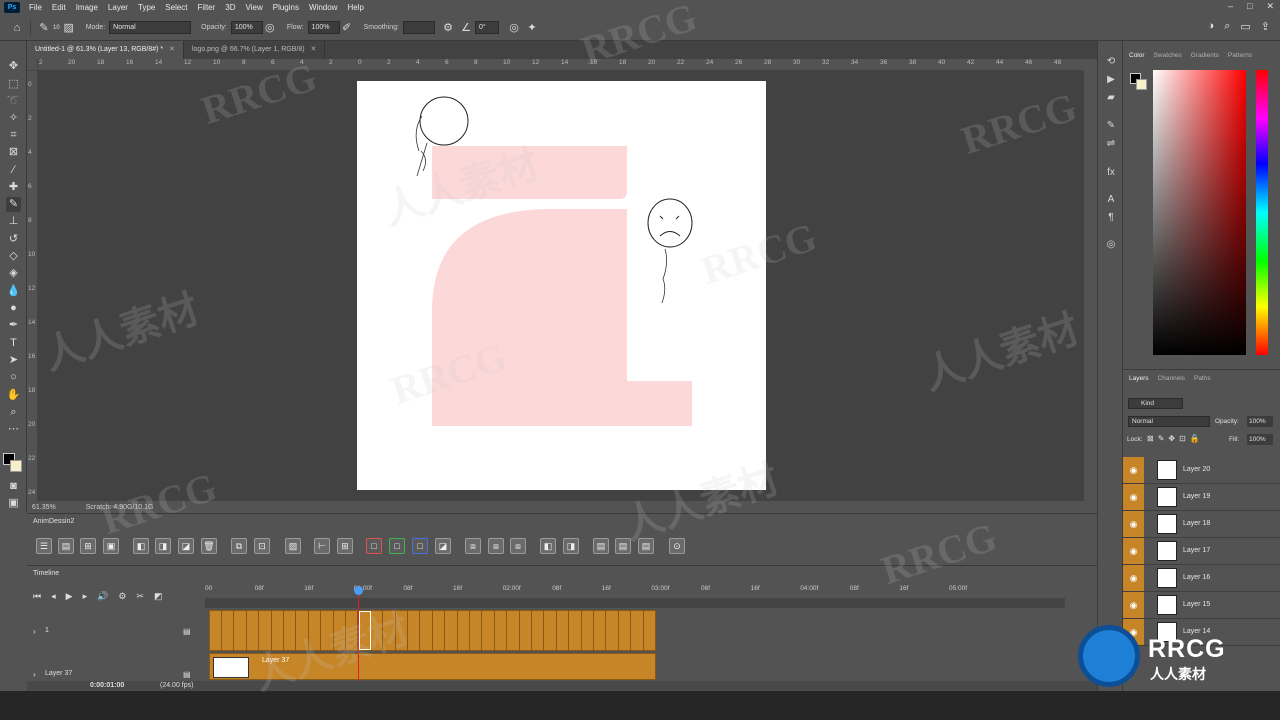  I want to click on frame-tool-icon: ⊠, so click(13, 152).